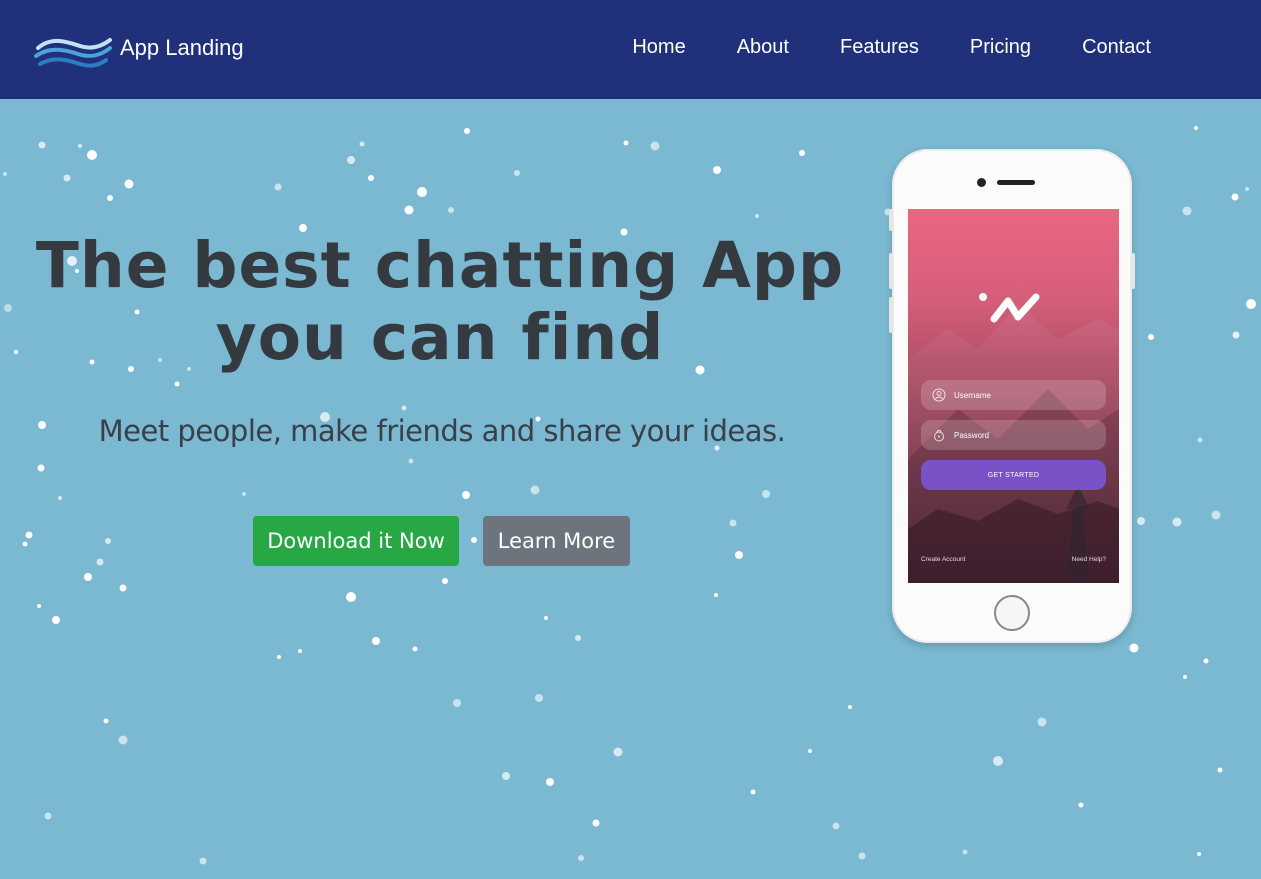 Image resolution: width=1261 pixels, height=879 pixels. I want to click on hero-title-line-1: The best chatting App, so click(440, 265).